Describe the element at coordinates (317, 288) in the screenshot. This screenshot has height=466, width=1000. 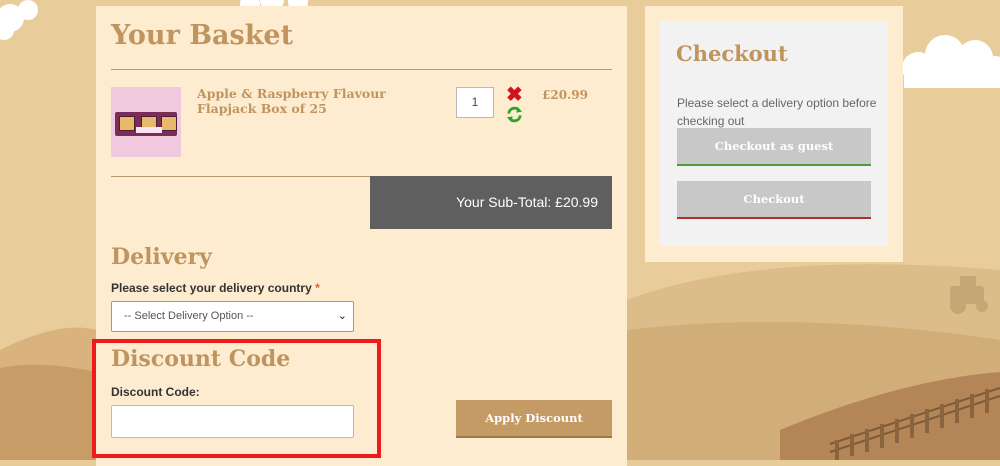
I see `required-mark: *` at that location.